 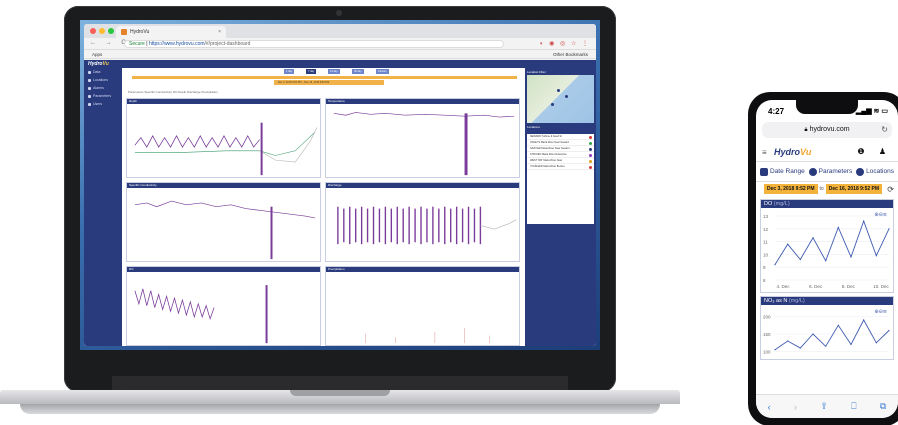 What do you see at coordinates (89, 104) in the screenshot?
I see `user-icon` at bounding box center [89, 104].